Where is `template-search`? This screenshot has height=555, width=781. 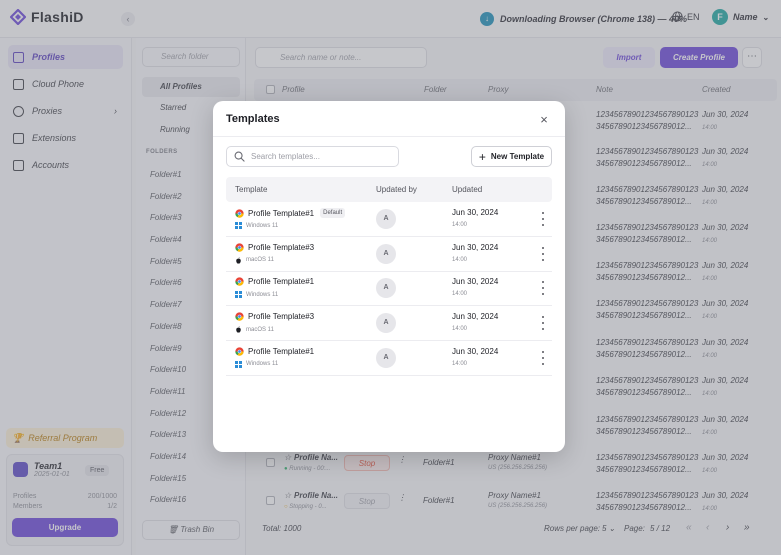 template-search is located at coordinates (312, 156).